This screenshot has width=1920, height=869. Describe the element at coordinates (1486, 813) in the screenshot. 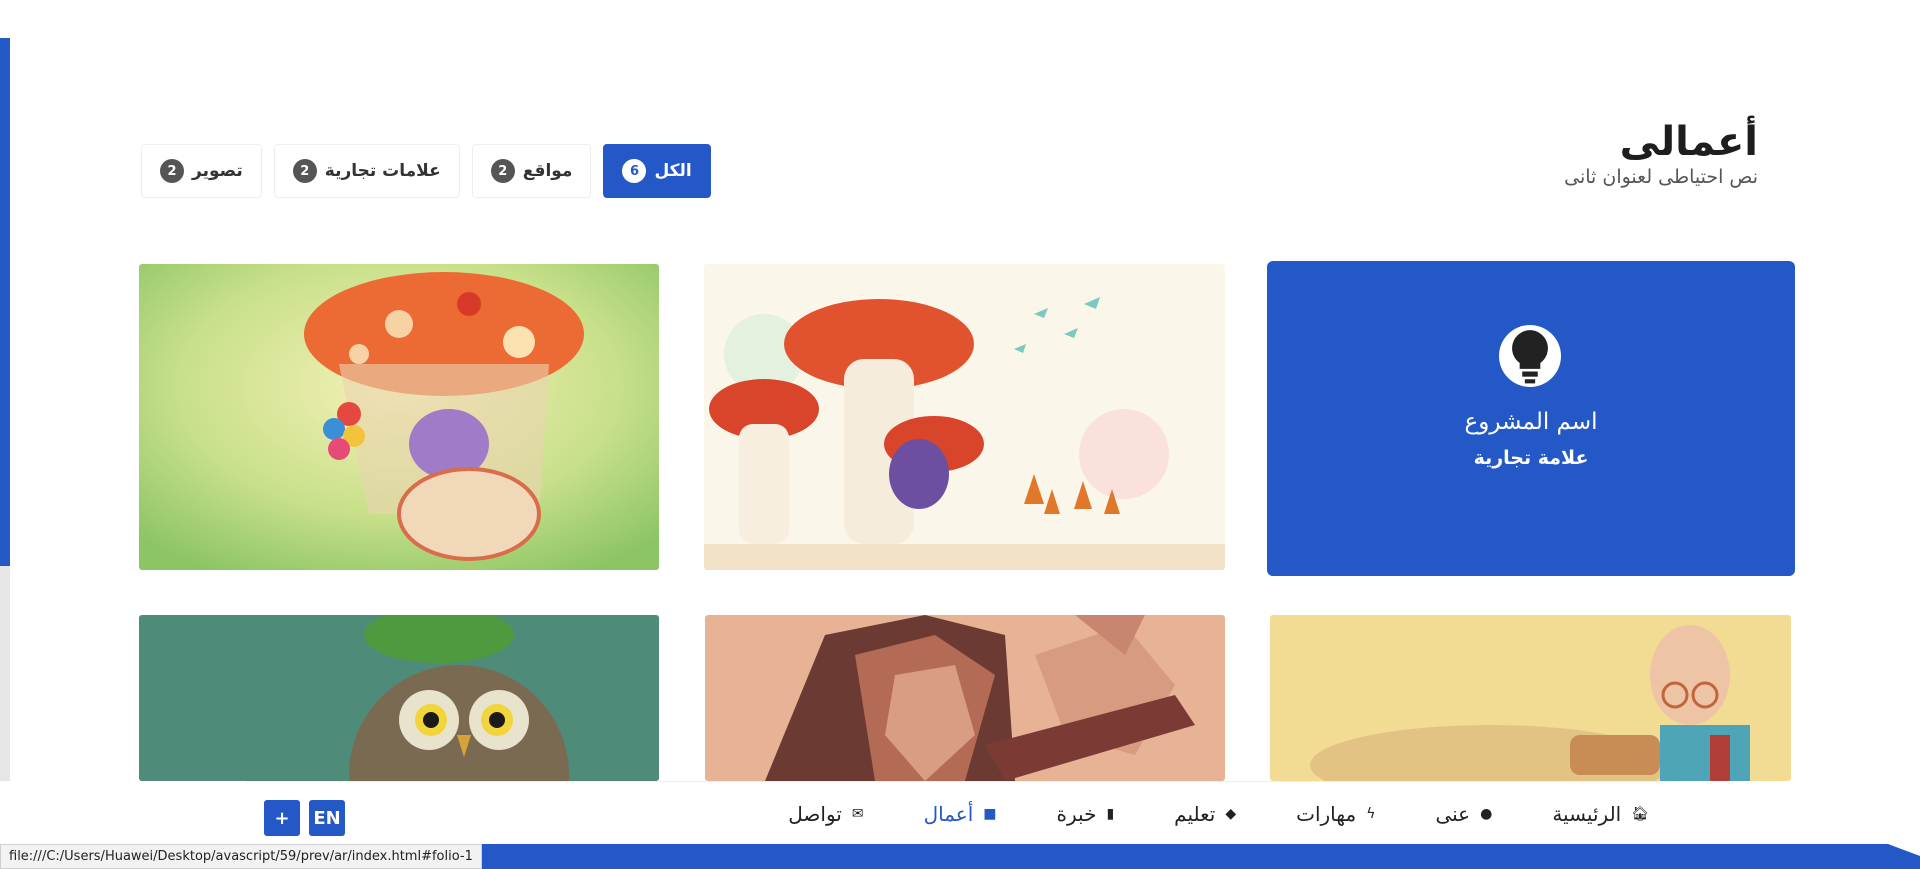

I see `user-icon: ●` at that location.